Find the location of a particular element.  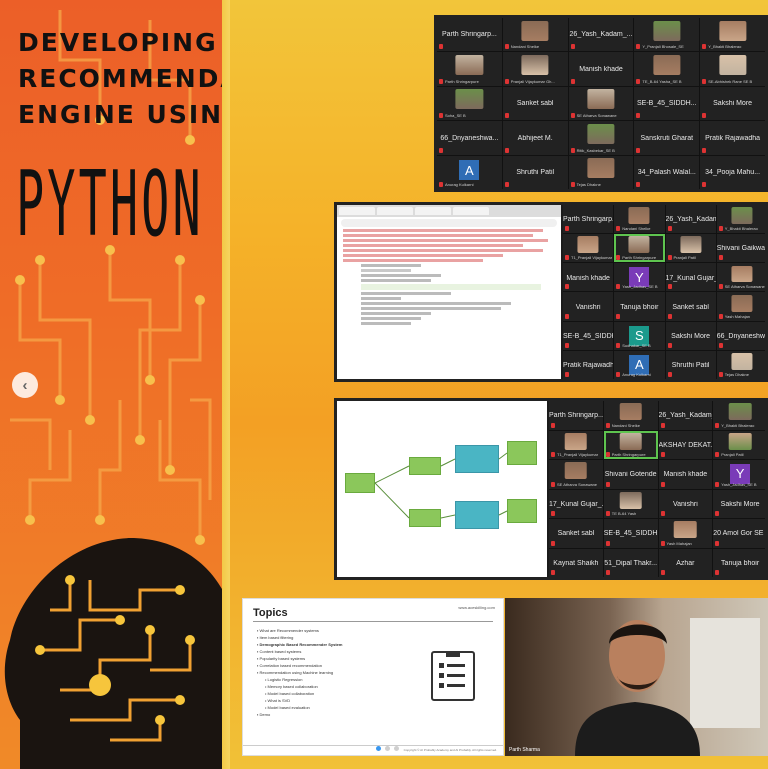

participant-tile: Y_Pranjali Bhosale_SE is located at coordinates (667, 35).